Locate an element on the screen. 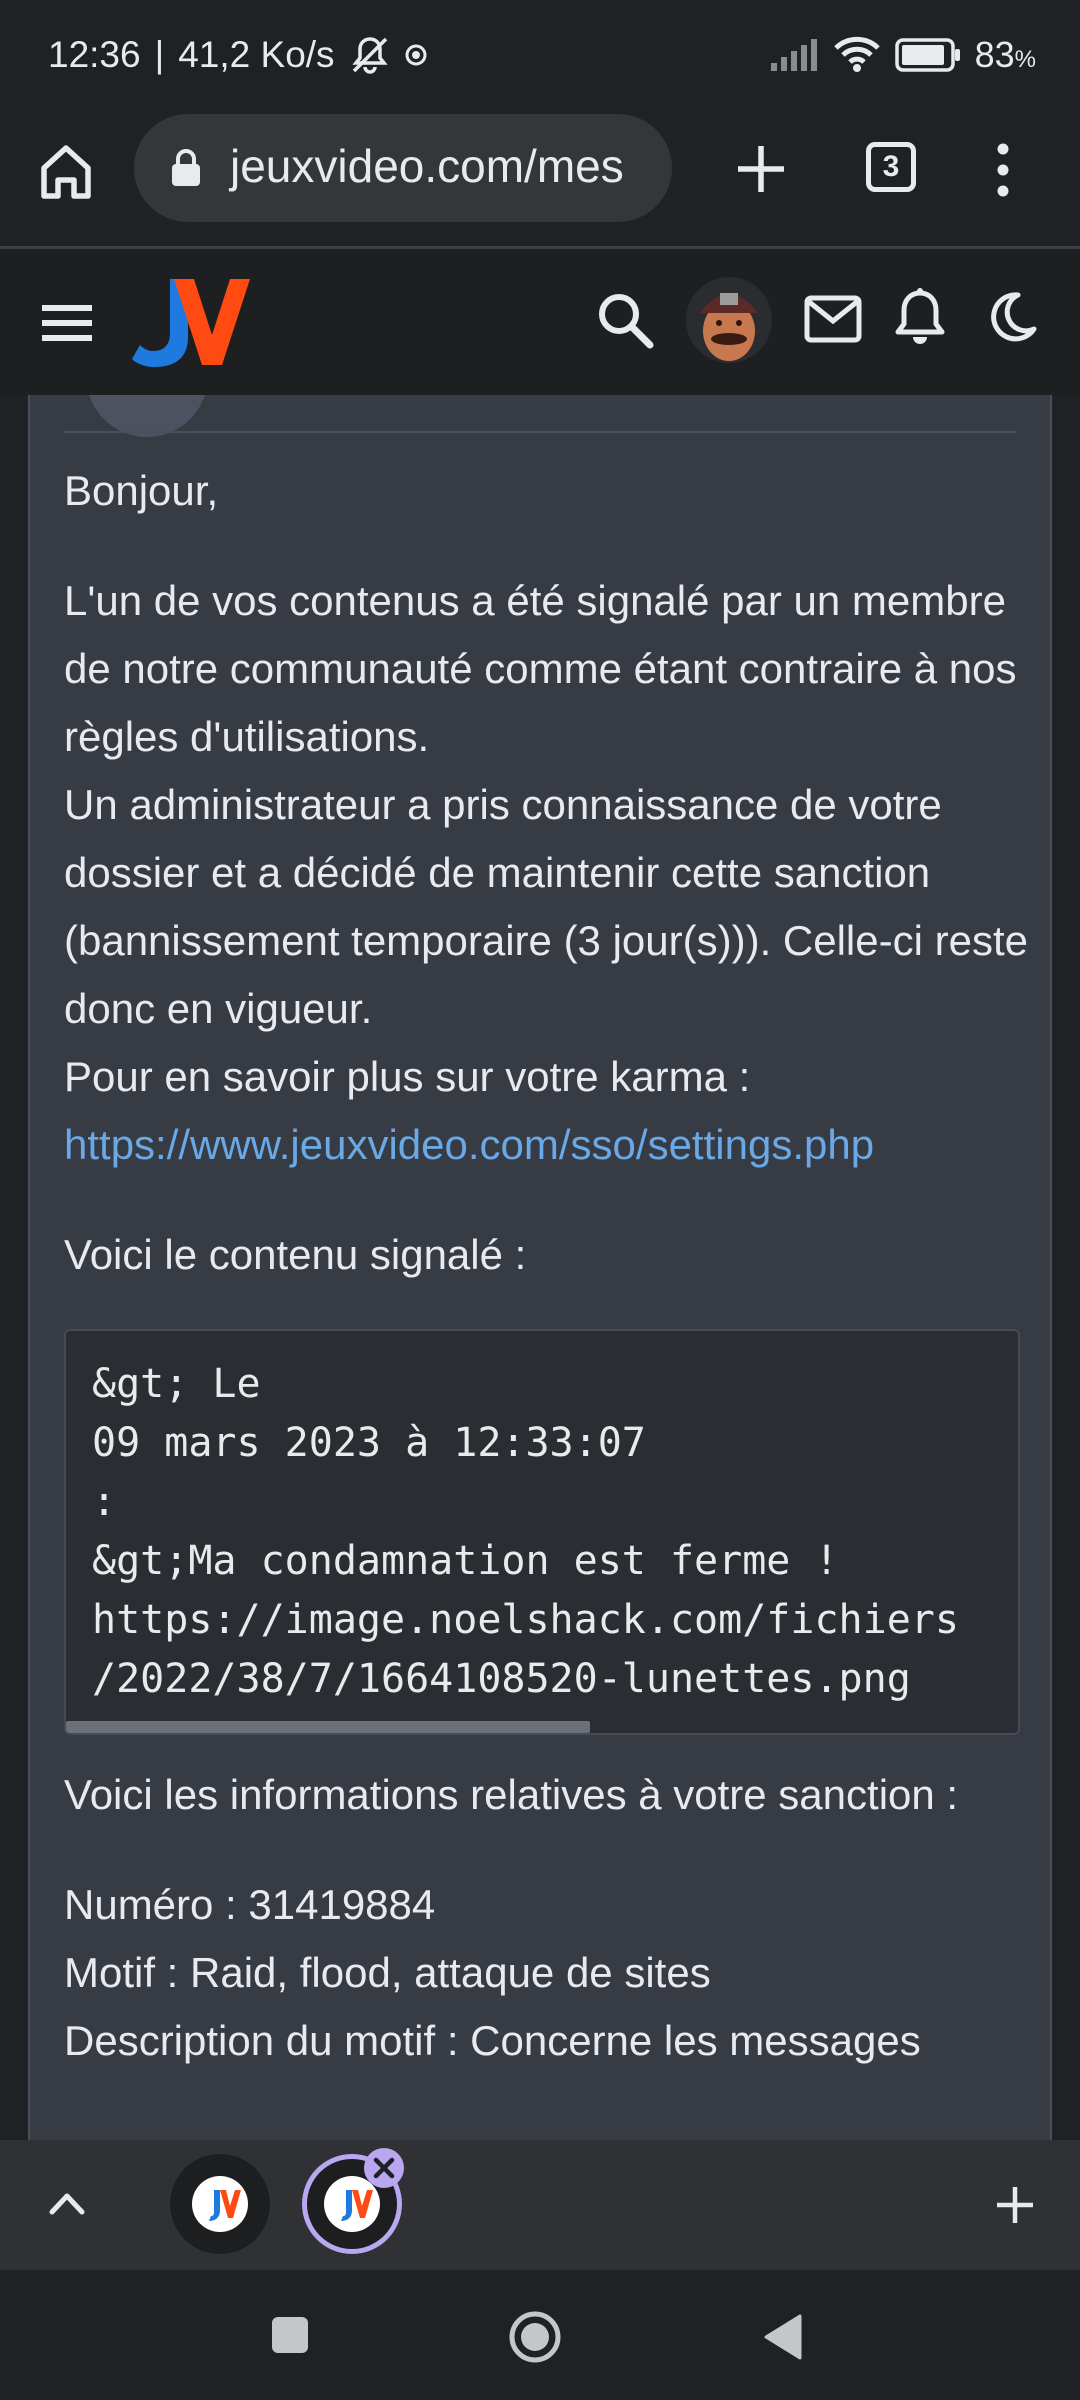 The height and width of the screenshot is (2400, 1080). notifications-button is located at coordinates (920, 318).